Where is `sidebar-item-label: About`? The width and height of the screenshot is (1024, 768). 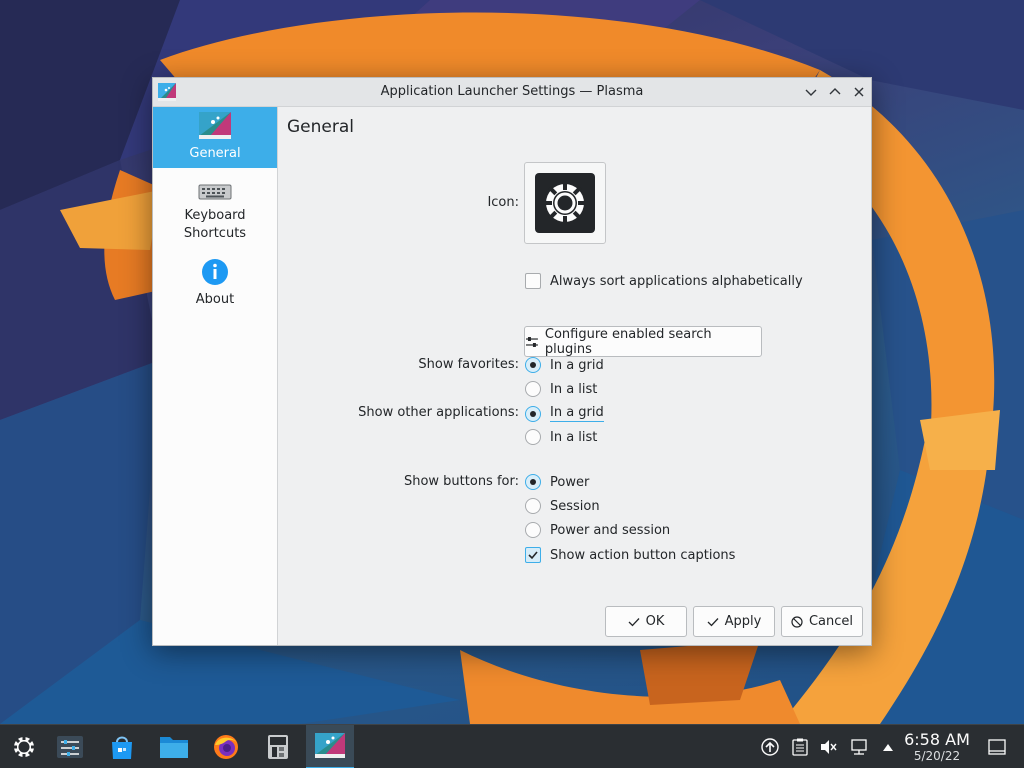 sidebar-item-label: About is located at coordinates (215, 299).